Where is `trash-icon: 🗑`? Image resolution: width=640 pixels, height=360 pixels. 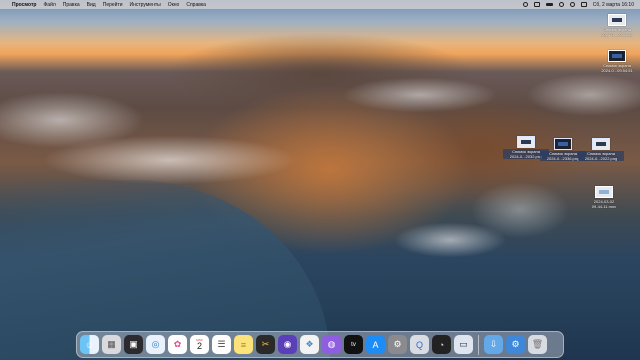 trash-icon: 🗑 is located at coordinates (537, 344).